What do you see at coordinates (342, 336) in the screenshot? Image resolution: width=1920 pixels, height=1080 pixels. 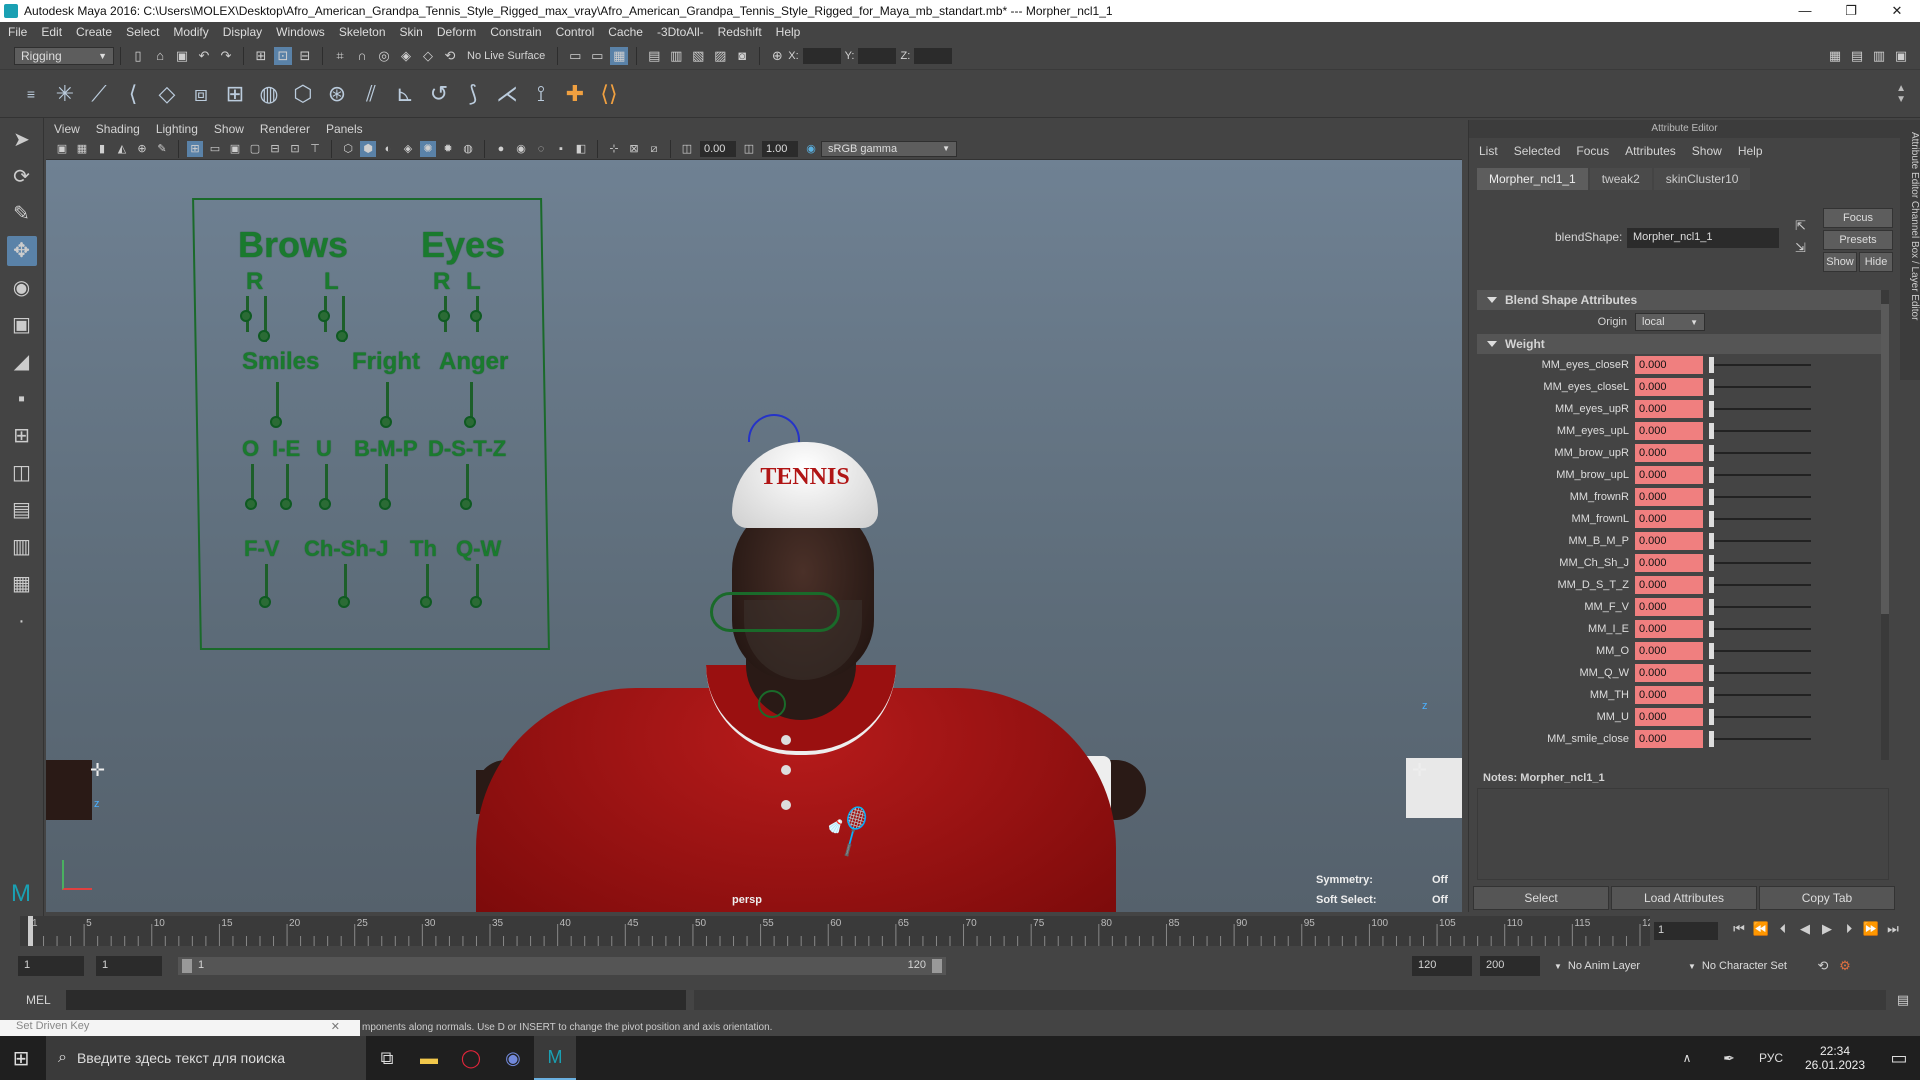 I see `brow-l-frown-control` at bounding box center [342, 336].